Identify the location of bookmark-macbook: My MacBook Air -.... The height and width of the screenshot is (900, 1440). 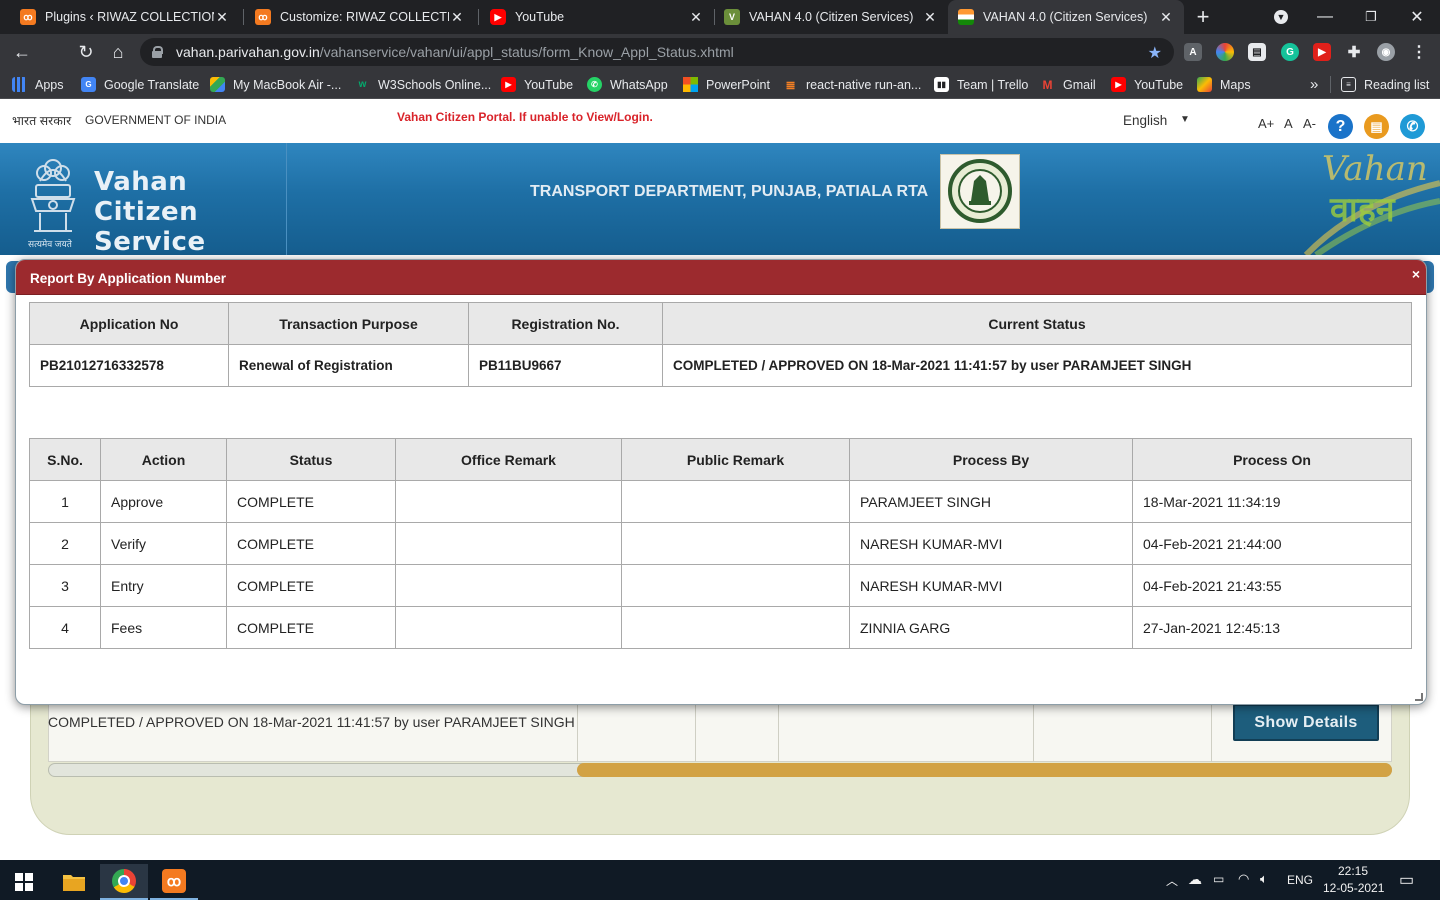
(275, 84).